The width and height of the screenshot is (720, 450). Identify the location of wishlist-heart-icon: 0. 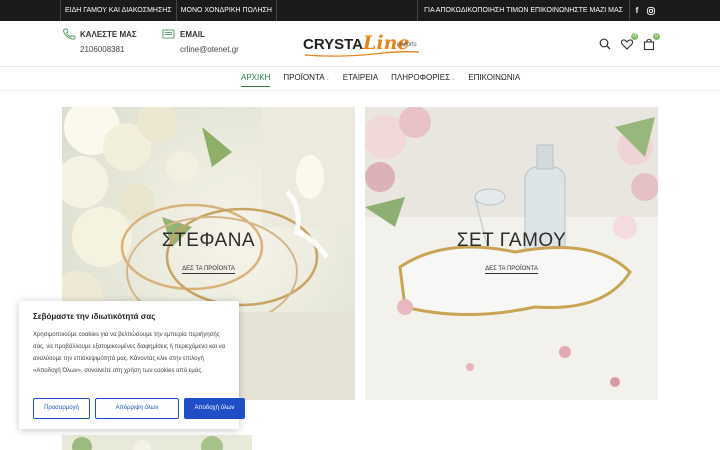
(629, 42).